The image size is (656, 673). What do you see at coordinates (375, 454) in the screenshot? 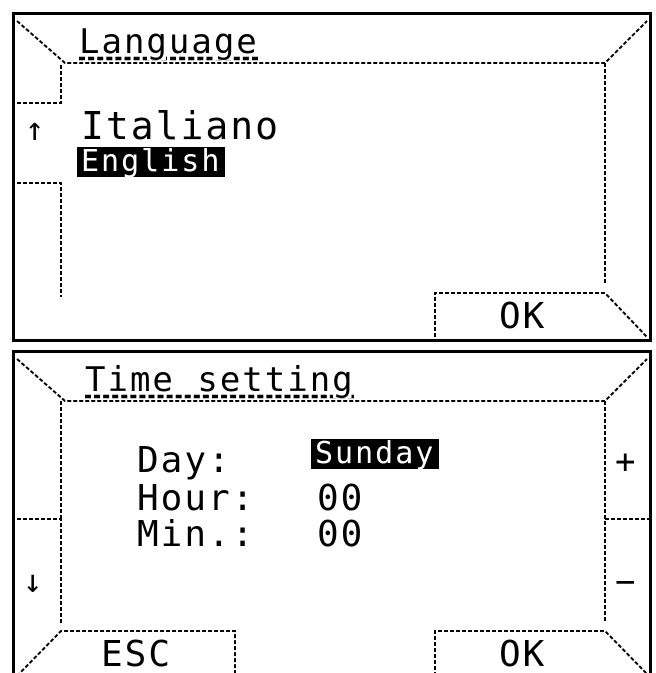
I see `day-value-selected: Sunday` at bounding box center [375, 454].